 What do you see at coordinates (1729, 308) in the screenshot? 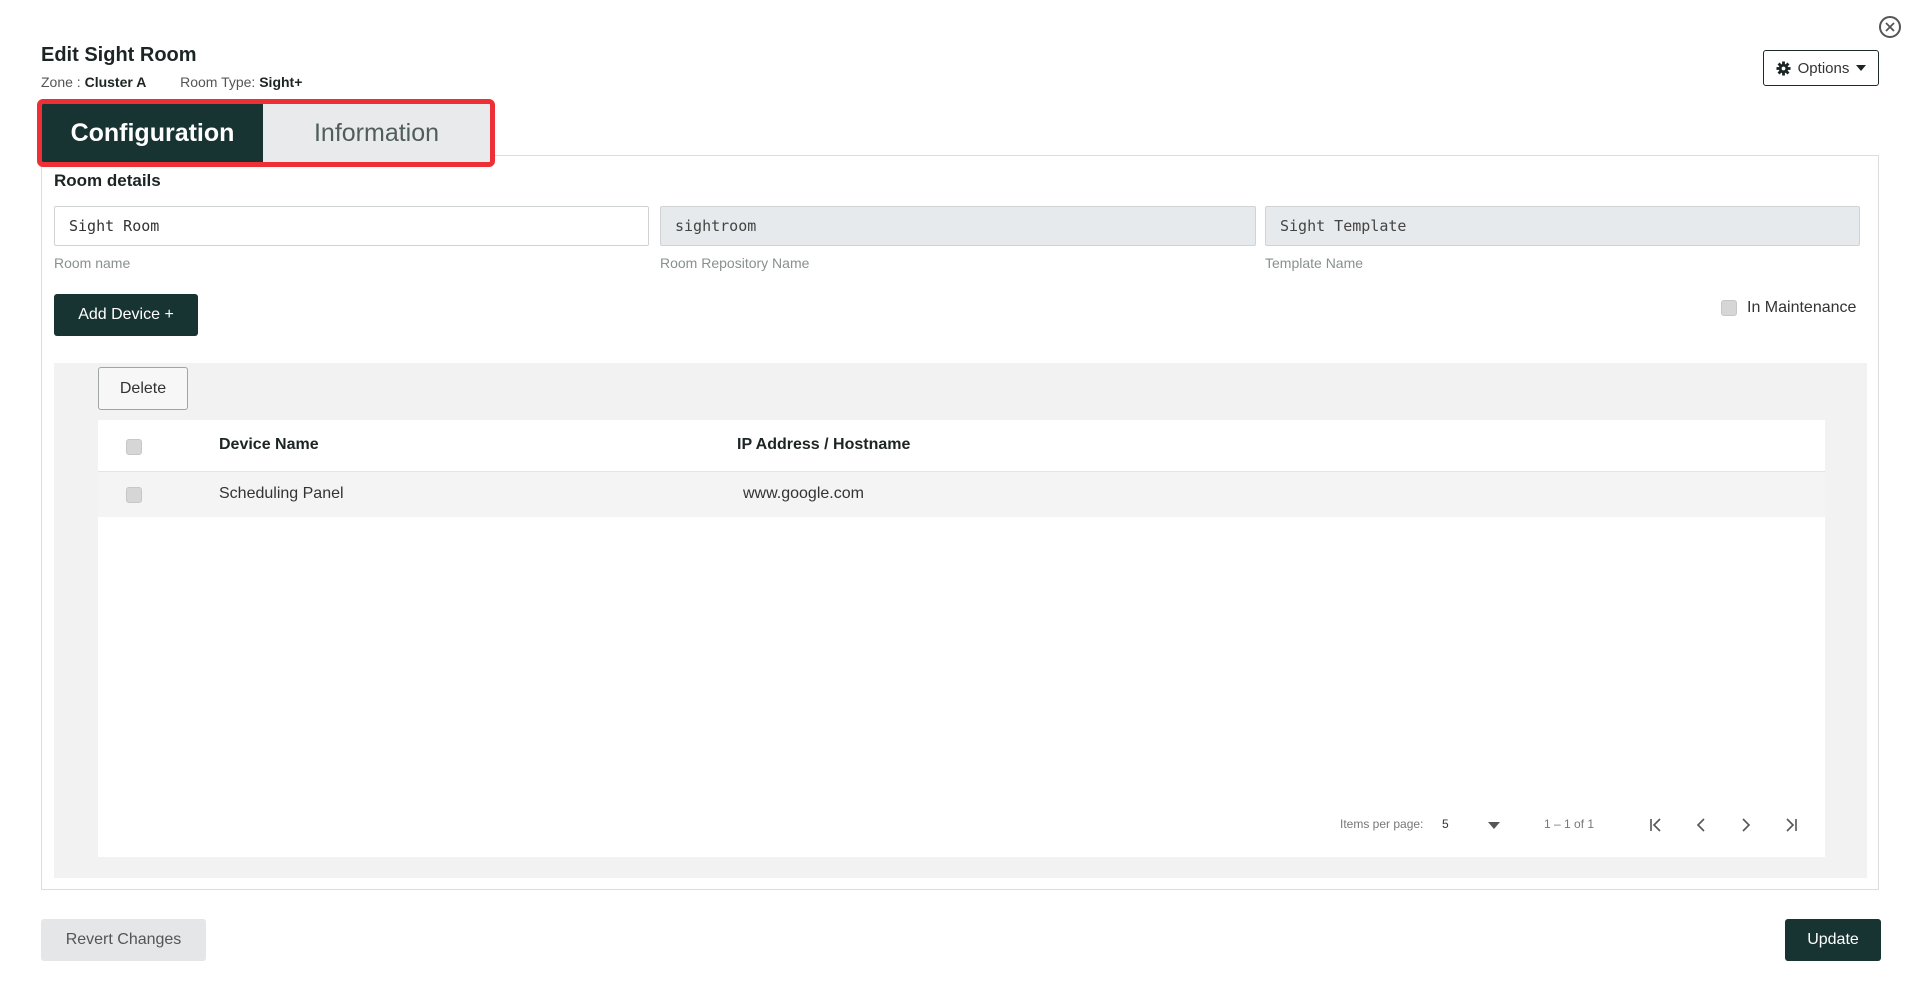
I see `maintenance-checkbox` at bounding box center [1729, 308].